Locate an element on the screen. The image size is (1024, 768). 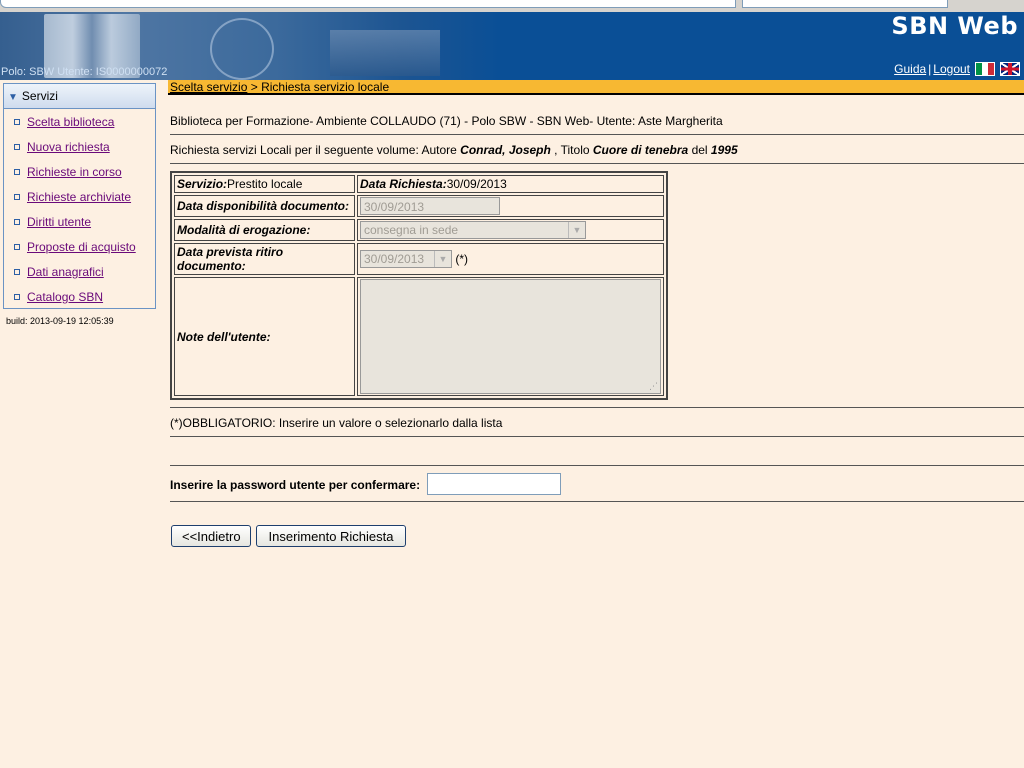
disponibilita-field: 30/09/2013 is located at coordinates (430, 206).